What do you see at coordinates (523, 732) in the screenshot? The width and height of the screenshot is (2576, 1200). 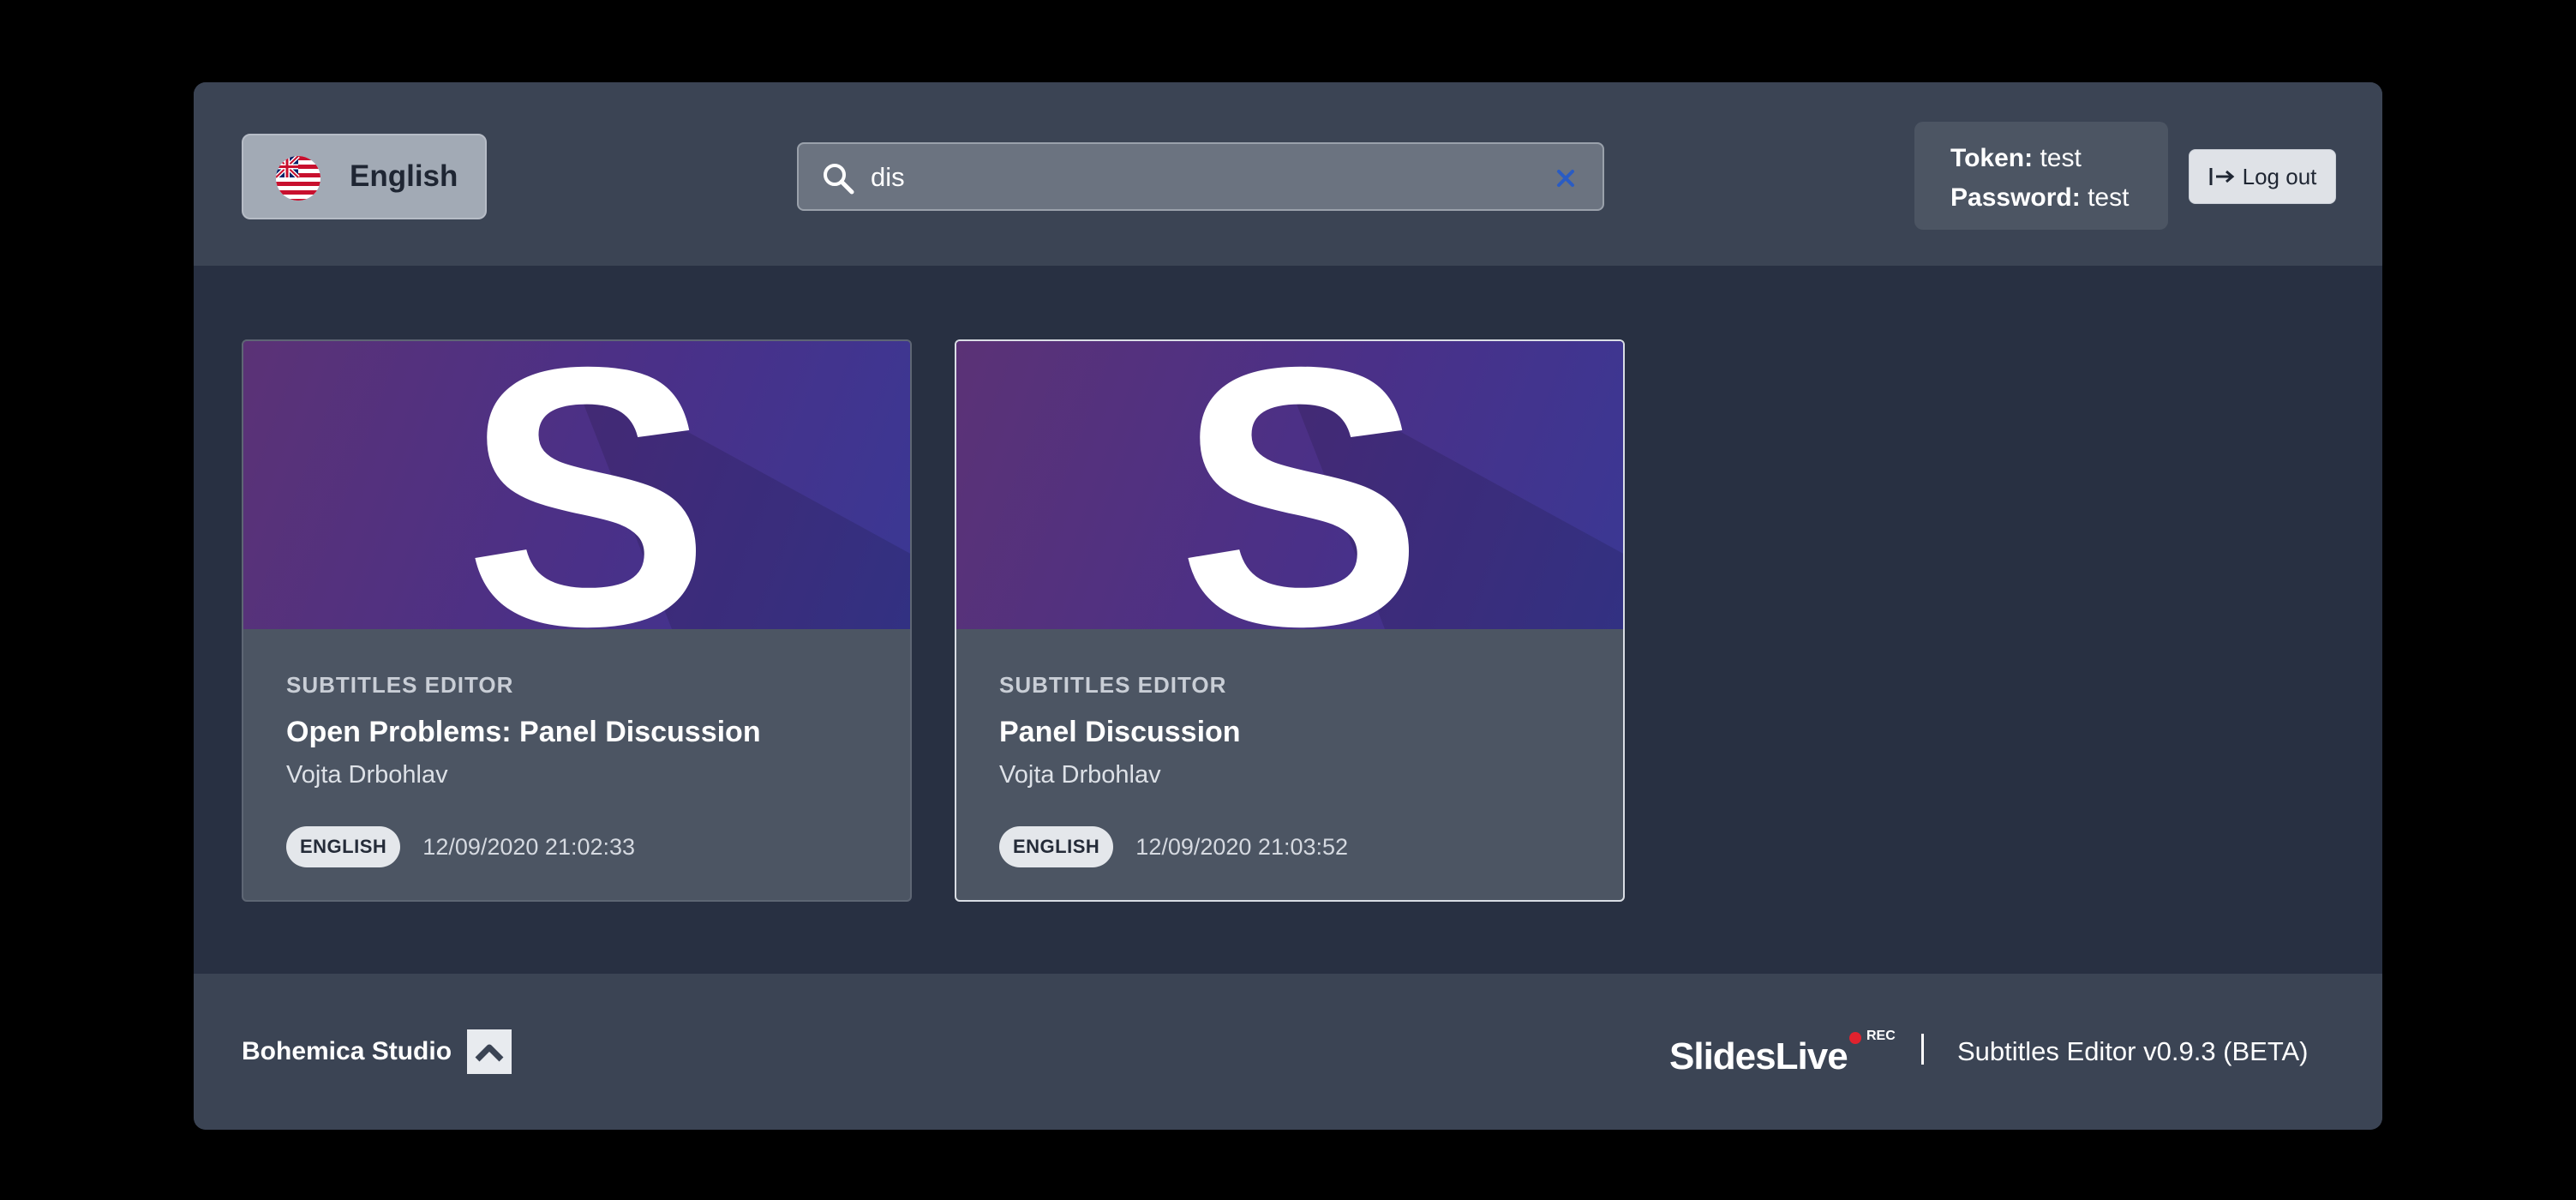 I see `card-title: Open Problems: Panel Discussion` at bounding box center [523, 732].